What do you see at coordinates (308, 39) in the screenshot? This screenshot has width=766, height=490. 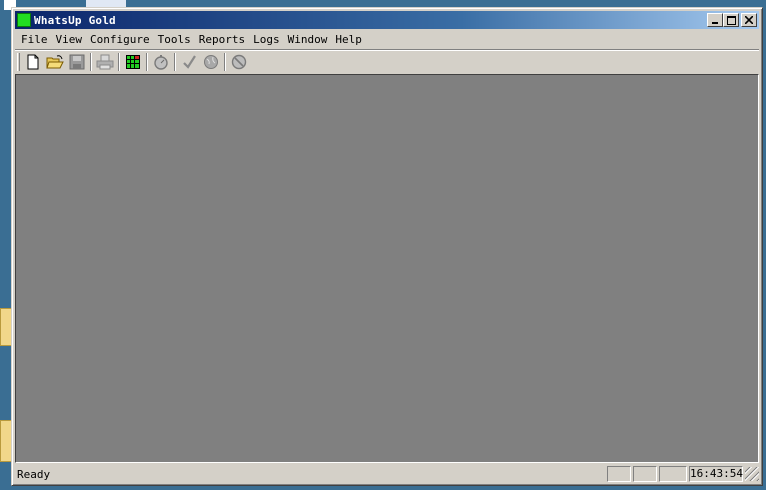 I see `menu-window: Window` at bounding box center [308, 39].